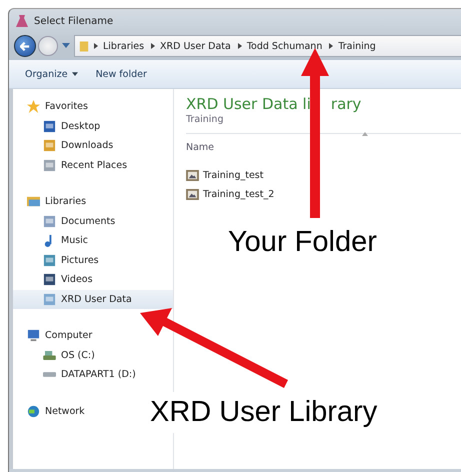 This screenshot has height=472, width=461. I want to click on nav-group: Libraries, so click(56, 202).